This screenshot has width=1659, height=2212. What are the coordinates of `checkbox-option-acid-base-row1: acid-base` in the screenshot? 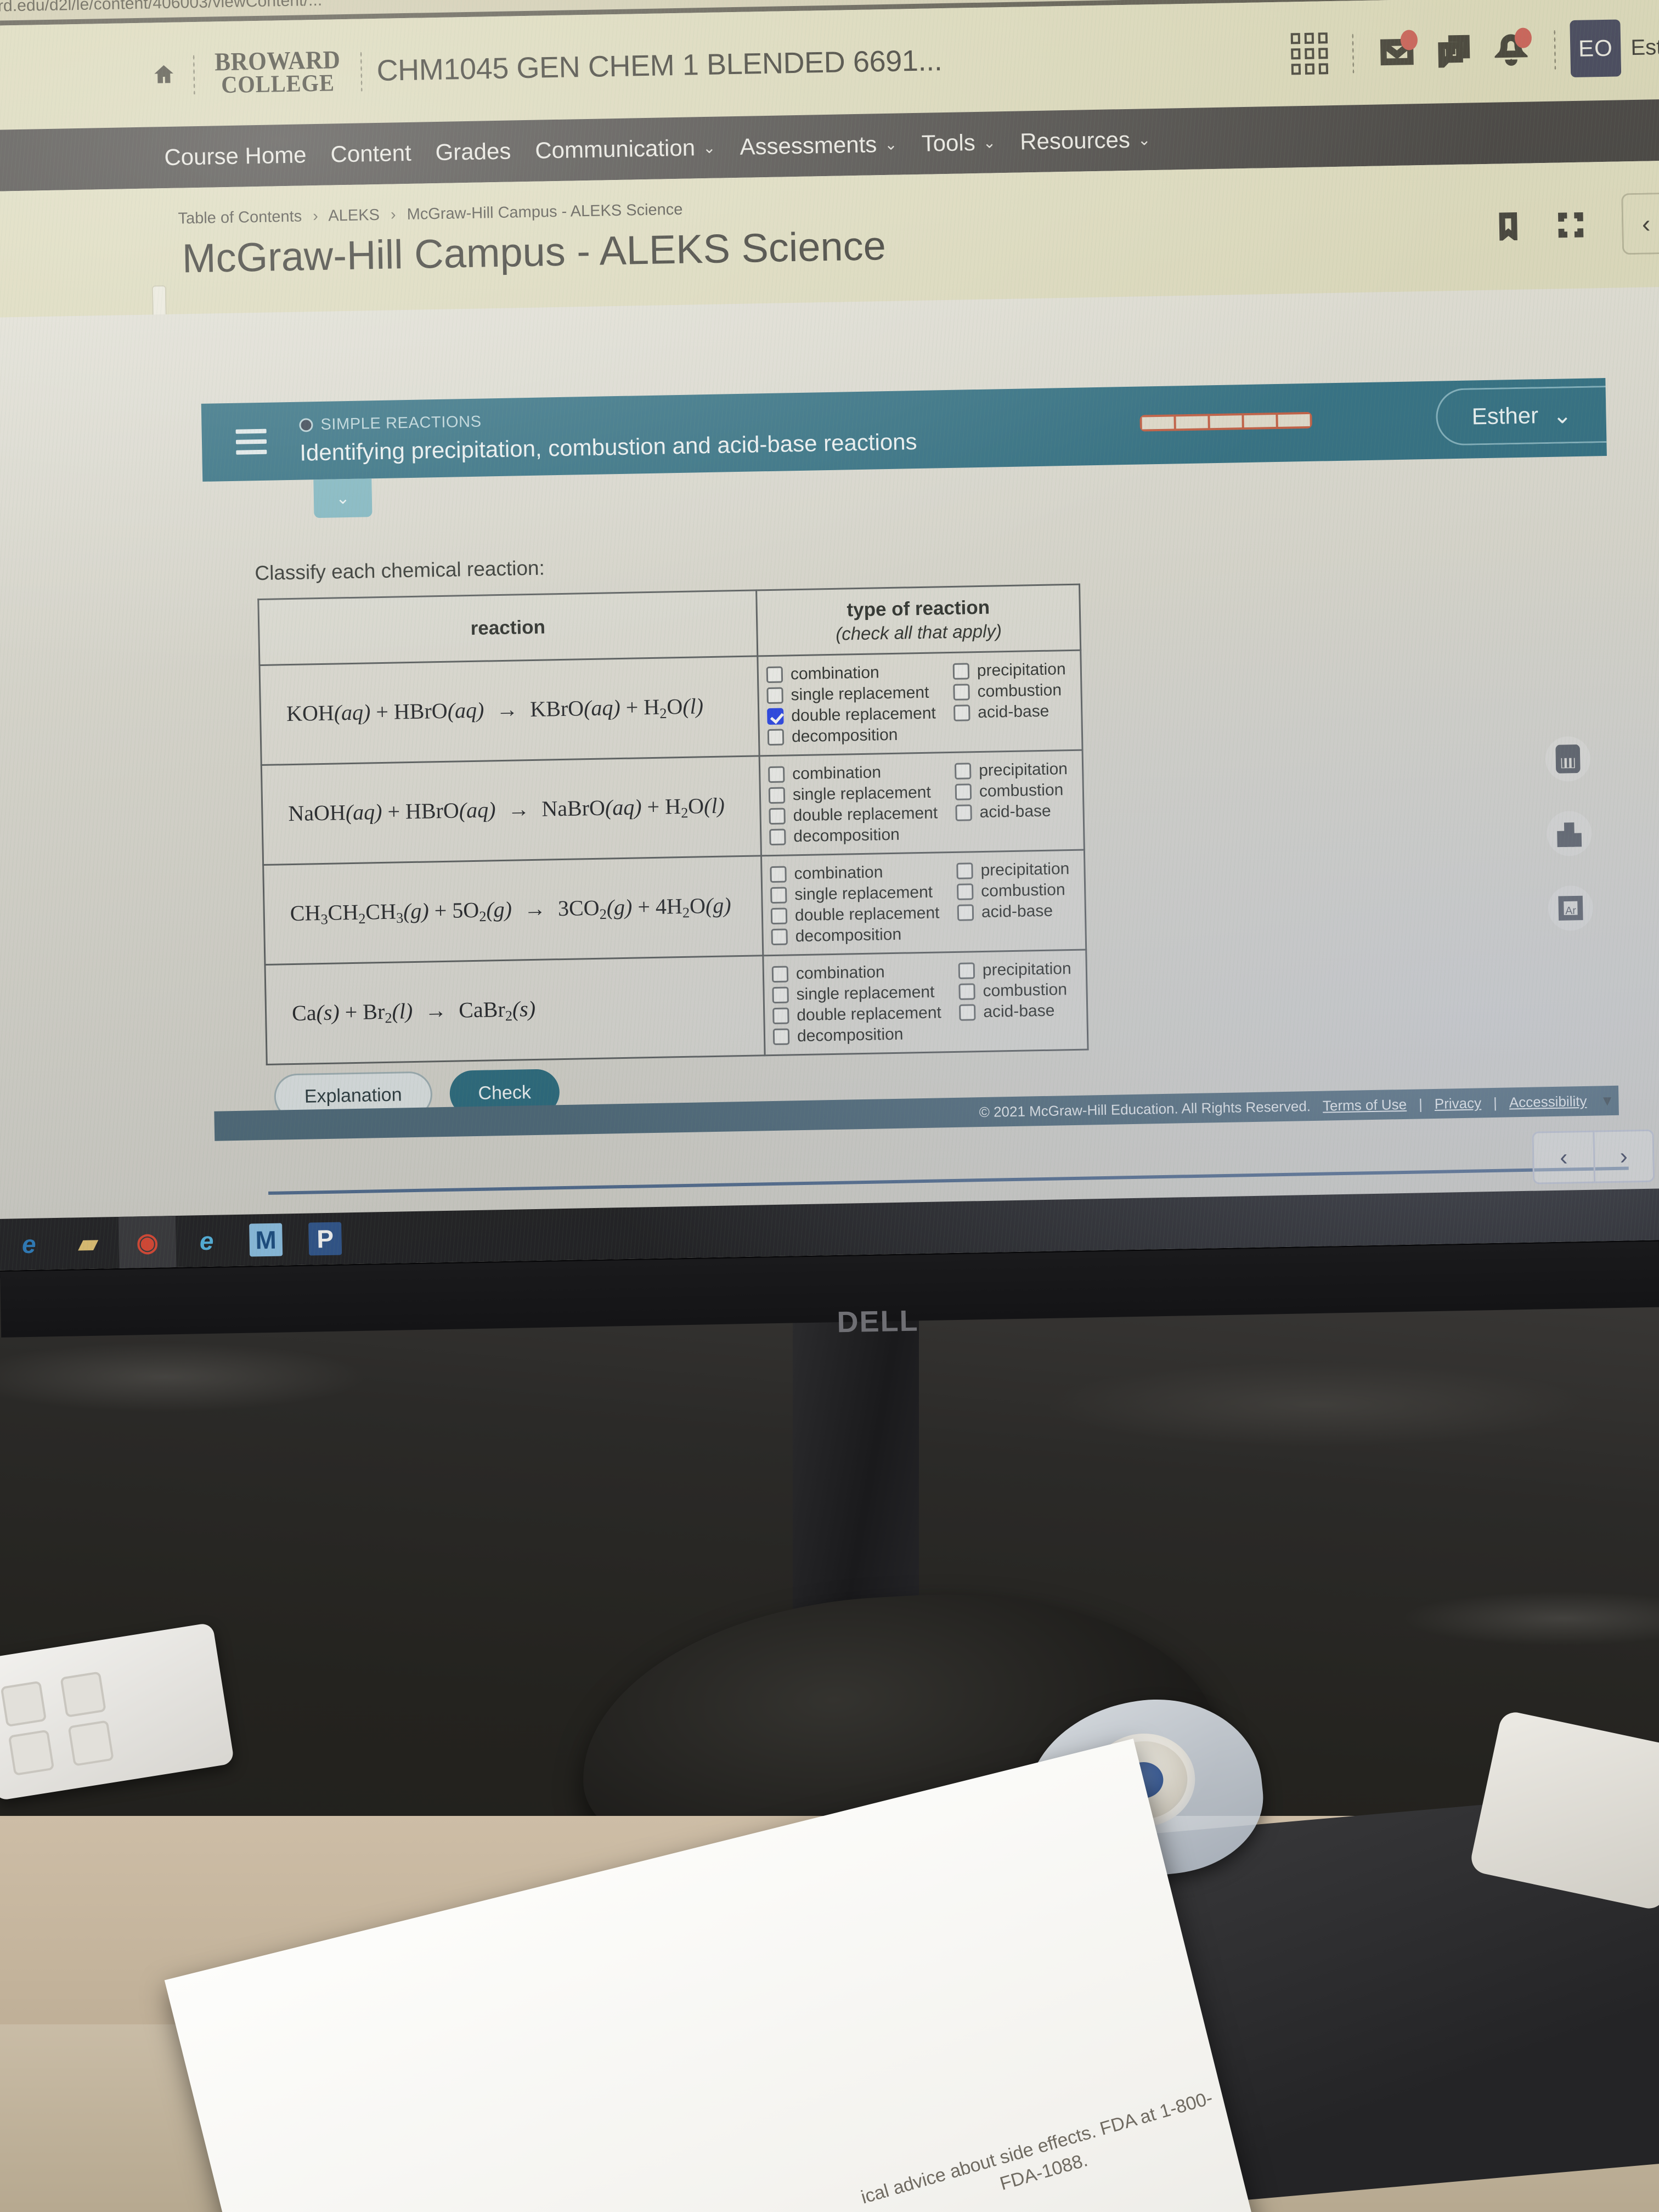 It's located at (1014, 711).